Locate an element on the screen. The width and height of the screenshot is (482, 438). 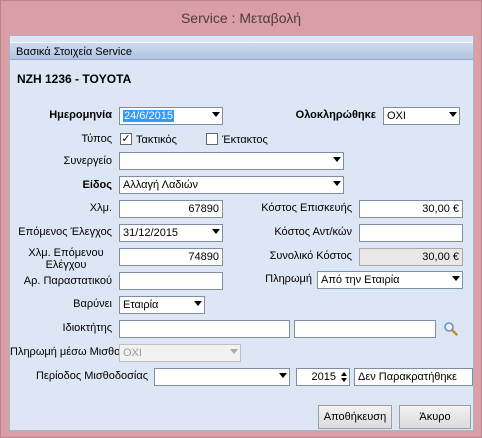
salary-pay-label: Πληρωμή μέσω Μισθοδ. is located at coordinates (70, 352).